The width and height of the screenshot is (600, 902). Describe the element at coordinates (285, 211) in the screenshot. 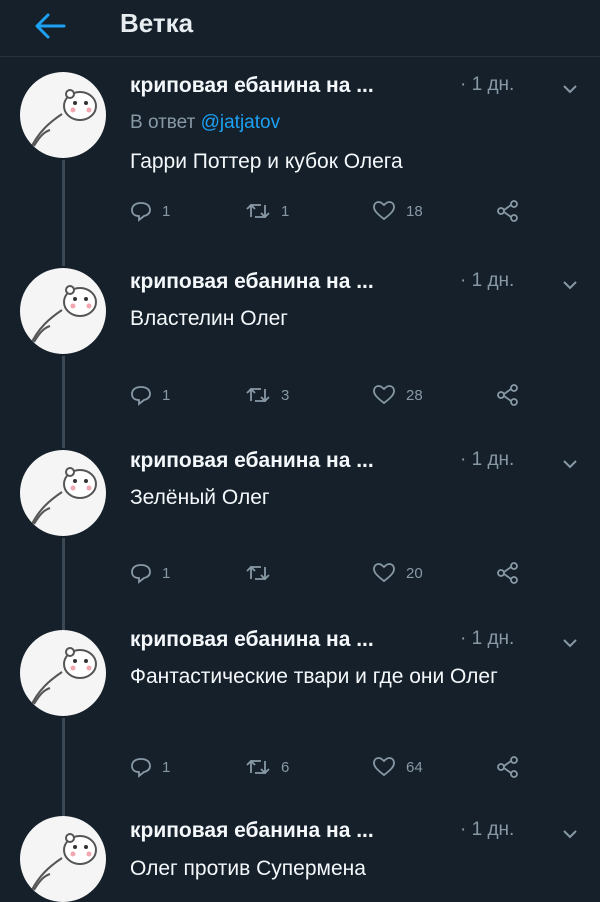

I see `retweet-count: 1` at that location.